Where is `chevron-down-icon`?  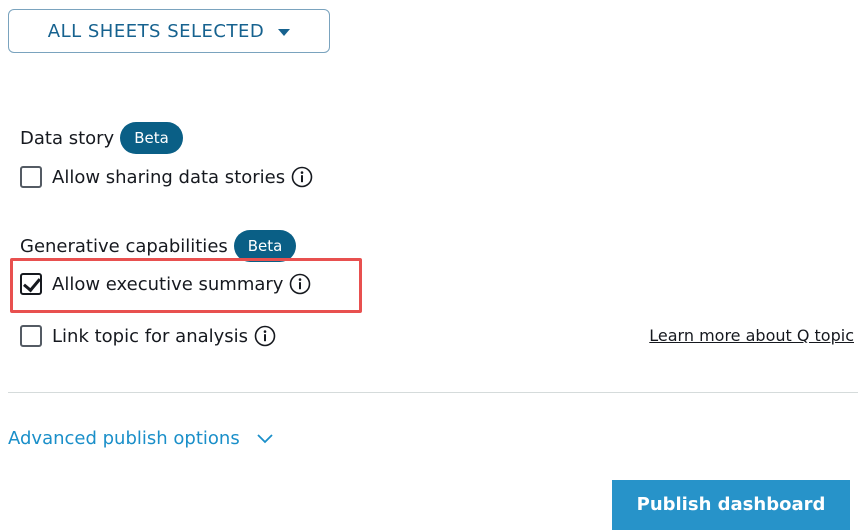
chevron-down-icon is located at coordinates (265, 438).